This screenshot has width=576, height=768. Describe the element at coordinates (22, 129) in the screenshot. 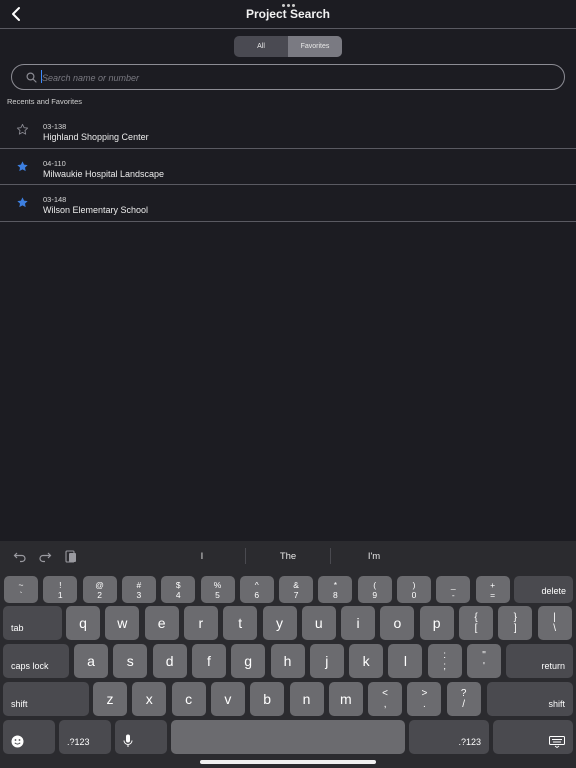

I see `star-outline-icon` at that location.